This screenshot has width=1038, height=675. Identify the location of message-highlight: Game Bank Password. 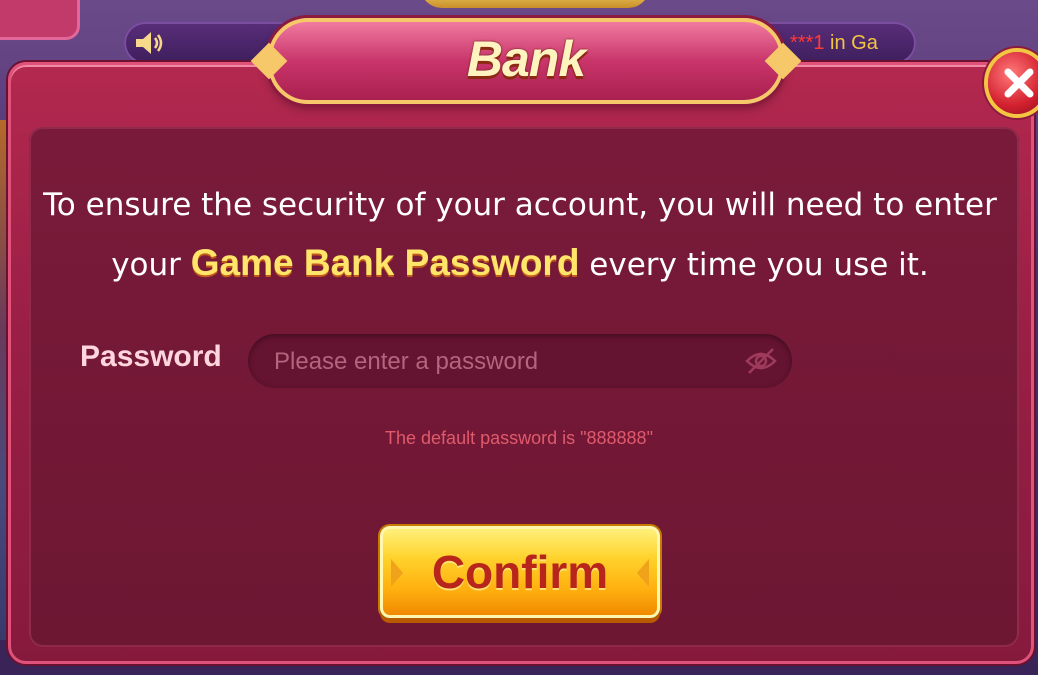
(385, 262).